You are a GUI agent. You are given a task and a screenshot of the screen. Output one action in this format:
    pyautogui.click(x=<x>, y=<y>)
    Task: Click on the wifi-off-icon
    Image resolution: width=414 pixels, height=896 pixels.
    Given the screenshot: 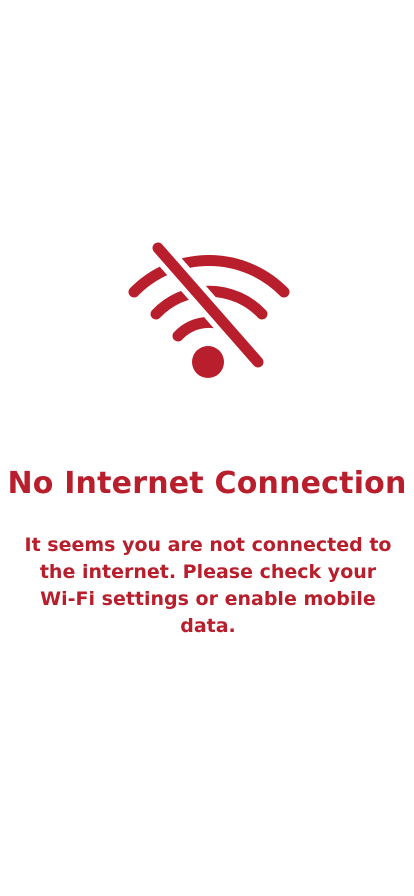 What is the action you would take?
    pyautogui.click(x=209, y=309)
    